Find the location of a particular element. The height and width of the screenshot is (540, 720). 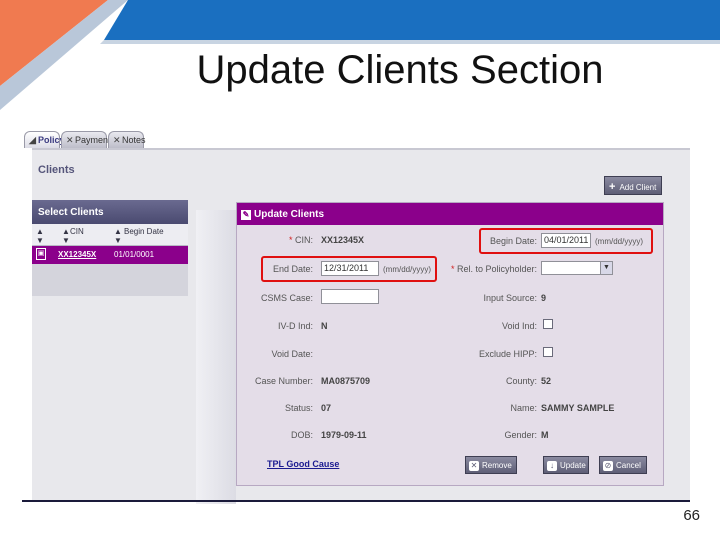

plus-icon: + is located at coordinates (612, 187).